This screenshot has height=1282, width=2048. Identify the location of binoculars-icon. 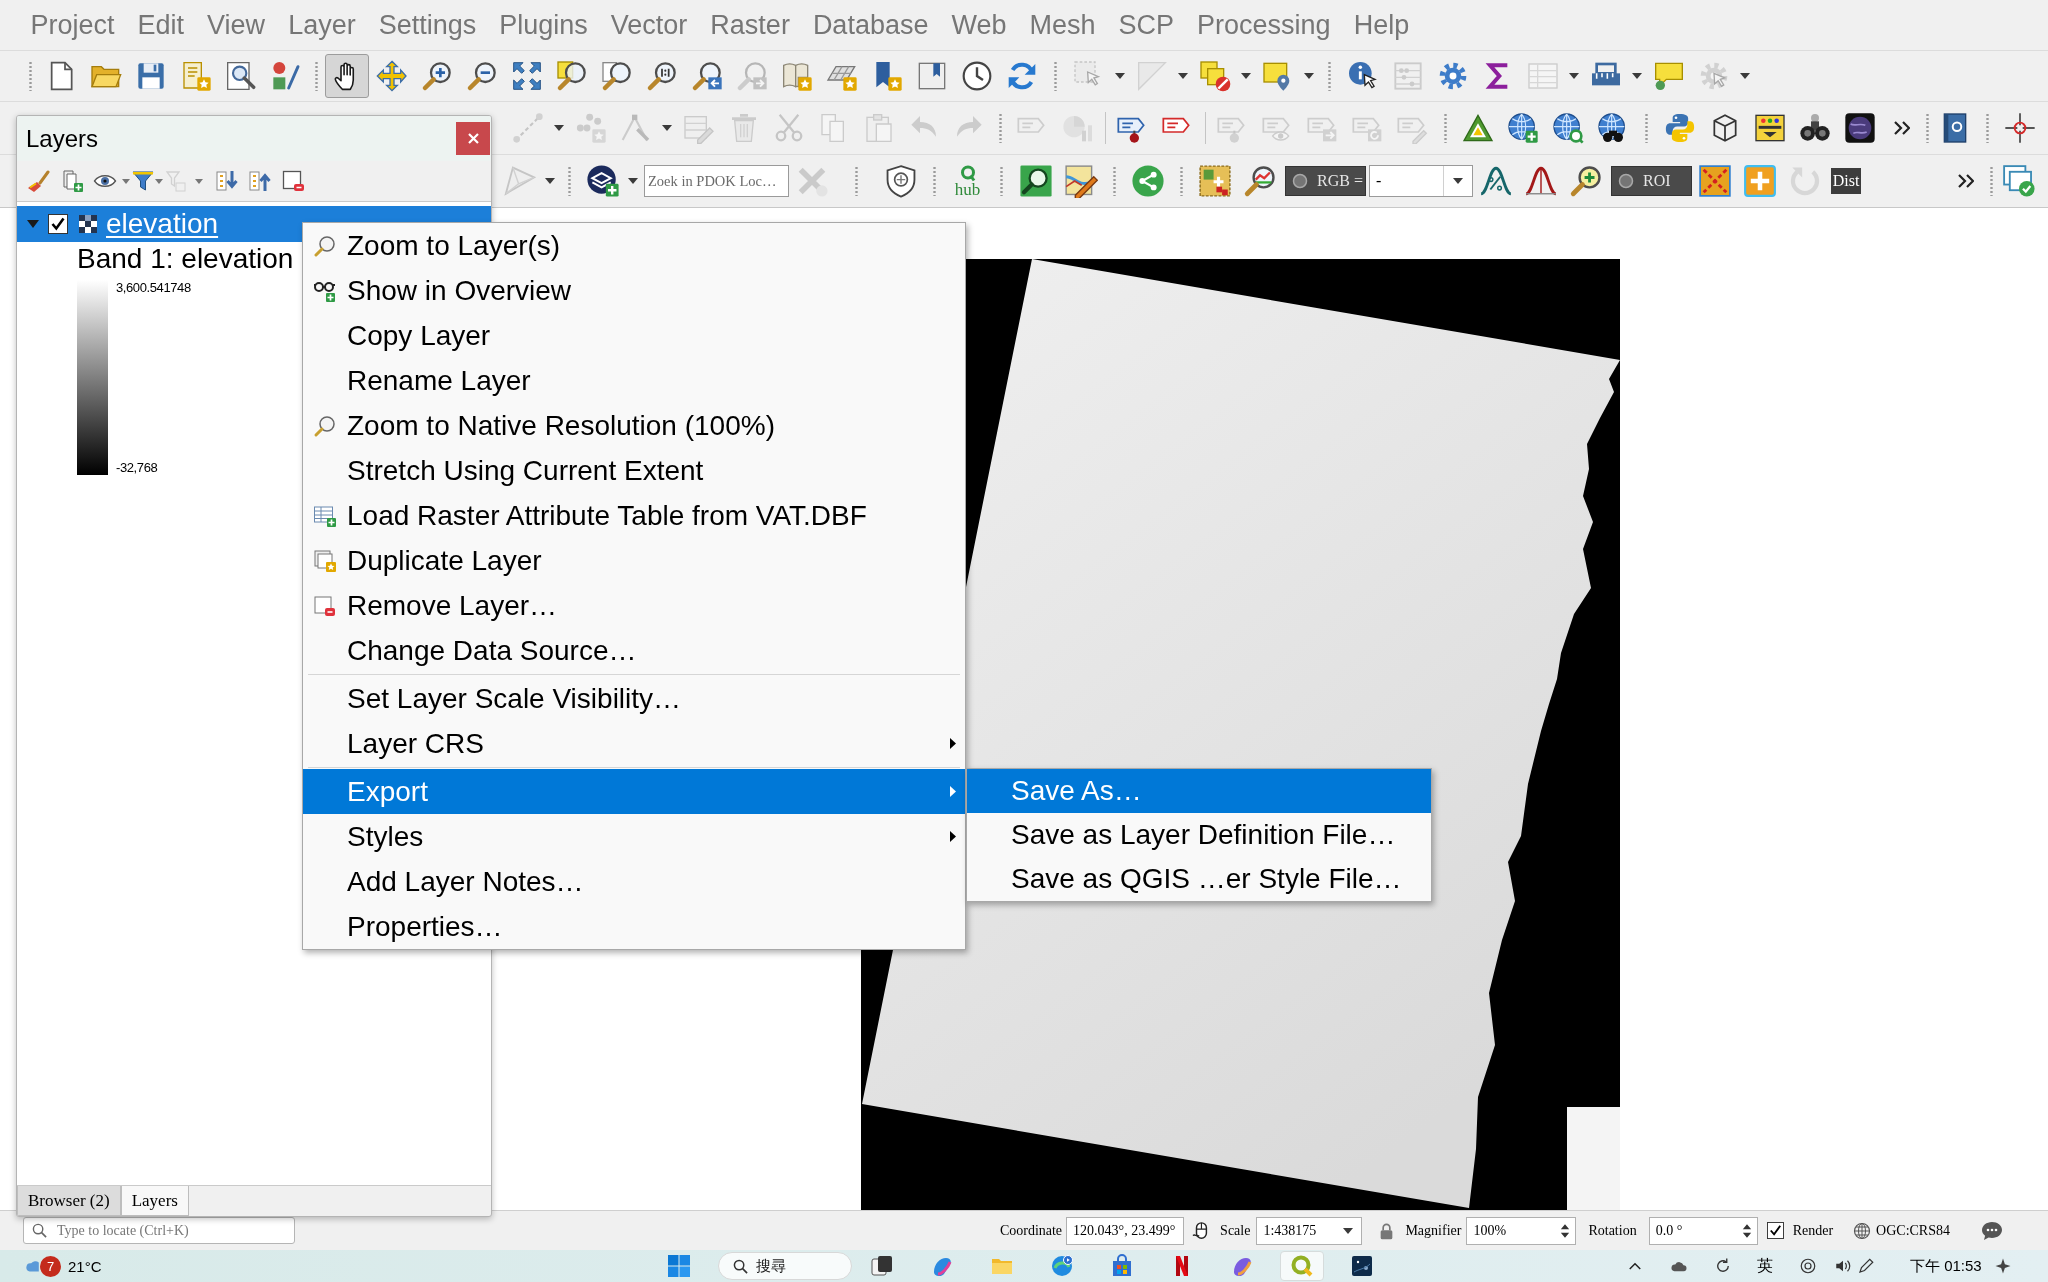
(1814, 128).